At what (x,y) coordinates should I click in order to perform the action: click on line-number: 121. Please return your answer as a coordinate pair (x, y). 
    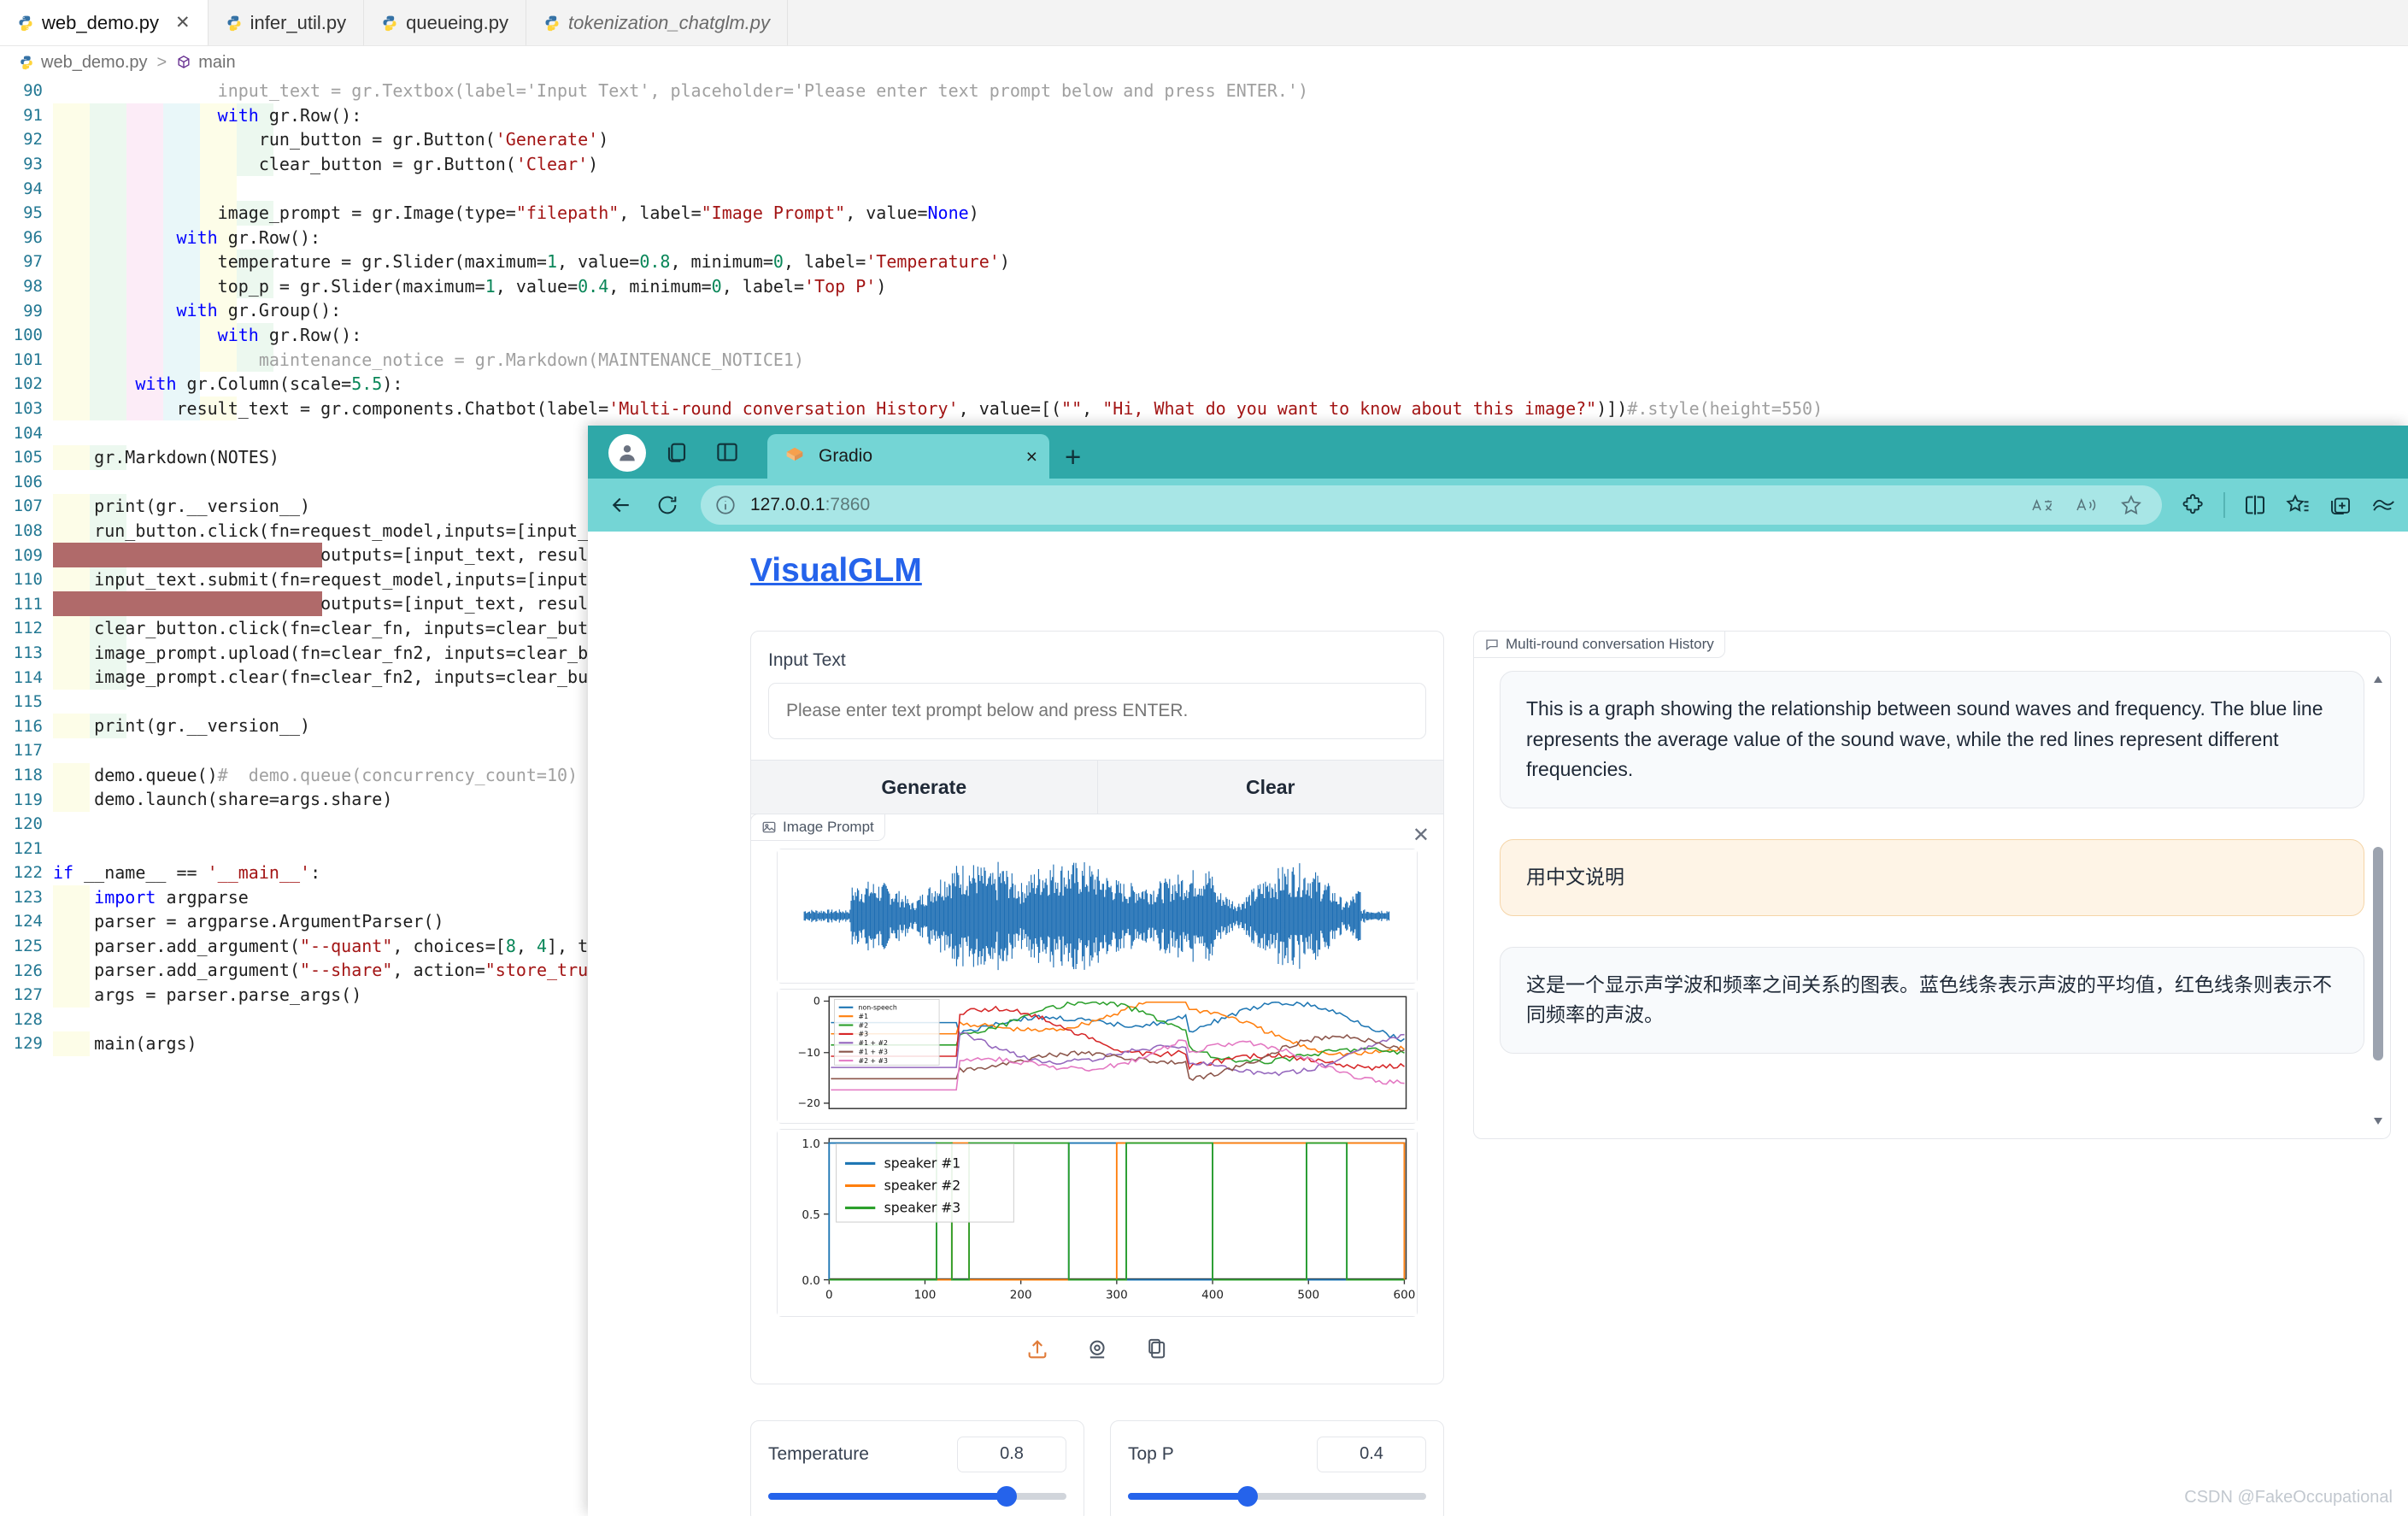
    Looking at the image, I should click on (28, 848).